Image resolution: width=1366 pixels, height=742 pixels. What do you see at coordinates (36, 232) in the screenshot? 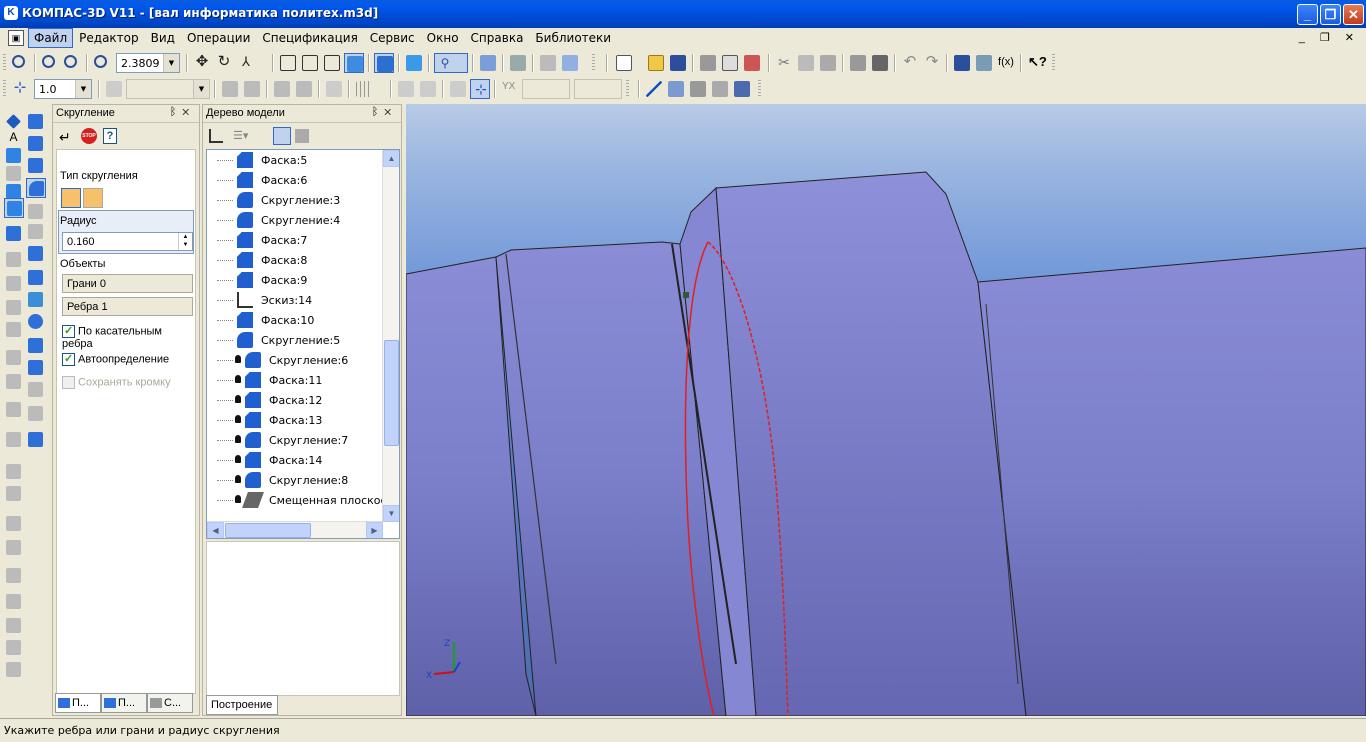
I see `mirror-button` at bounding box center [36, 232].